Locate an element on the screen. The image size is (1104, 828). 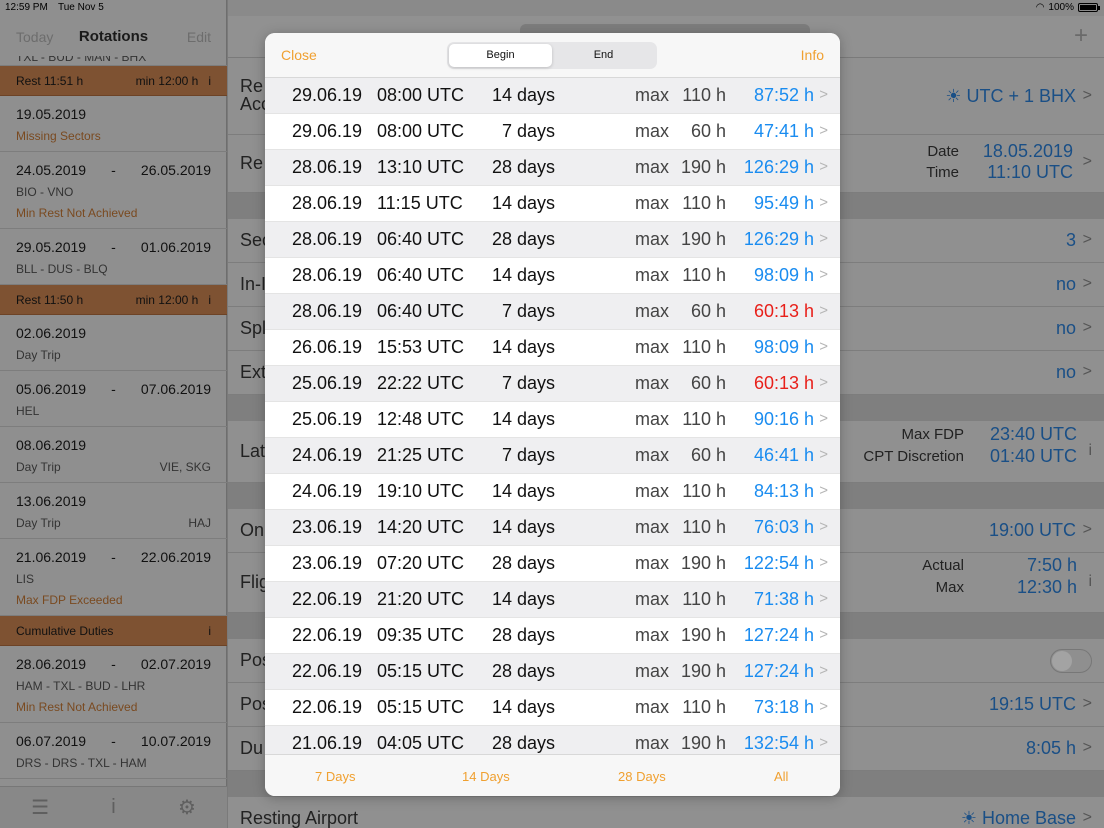
detail-toggle-switch is located at coordinates (1071, 661).